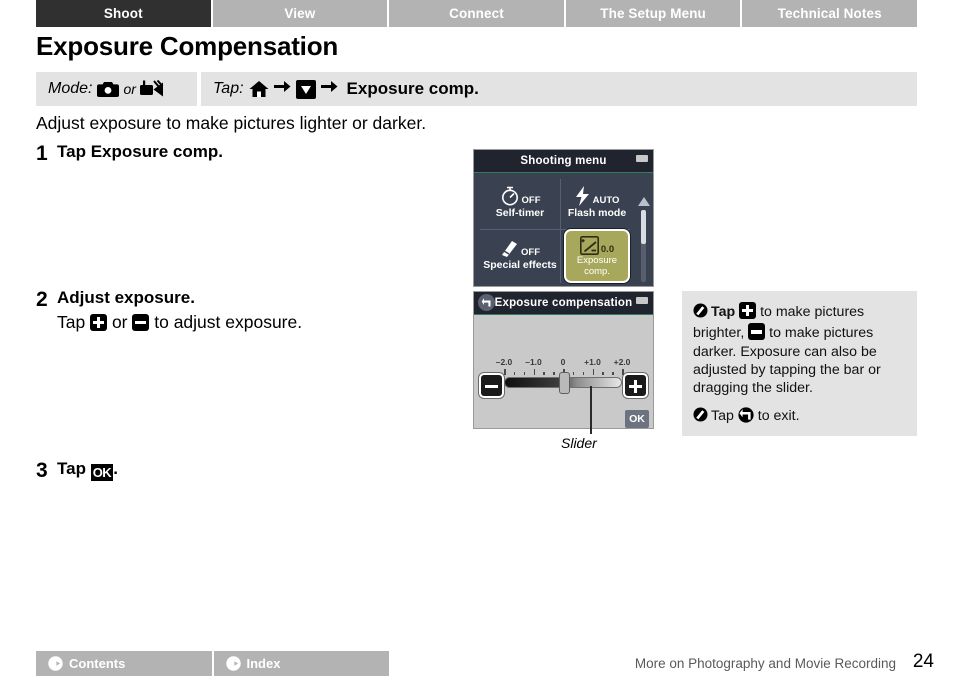 This screenshot has height=677, width=954. I want to click on menu-icon-row: 0.0, so click(596, 245).